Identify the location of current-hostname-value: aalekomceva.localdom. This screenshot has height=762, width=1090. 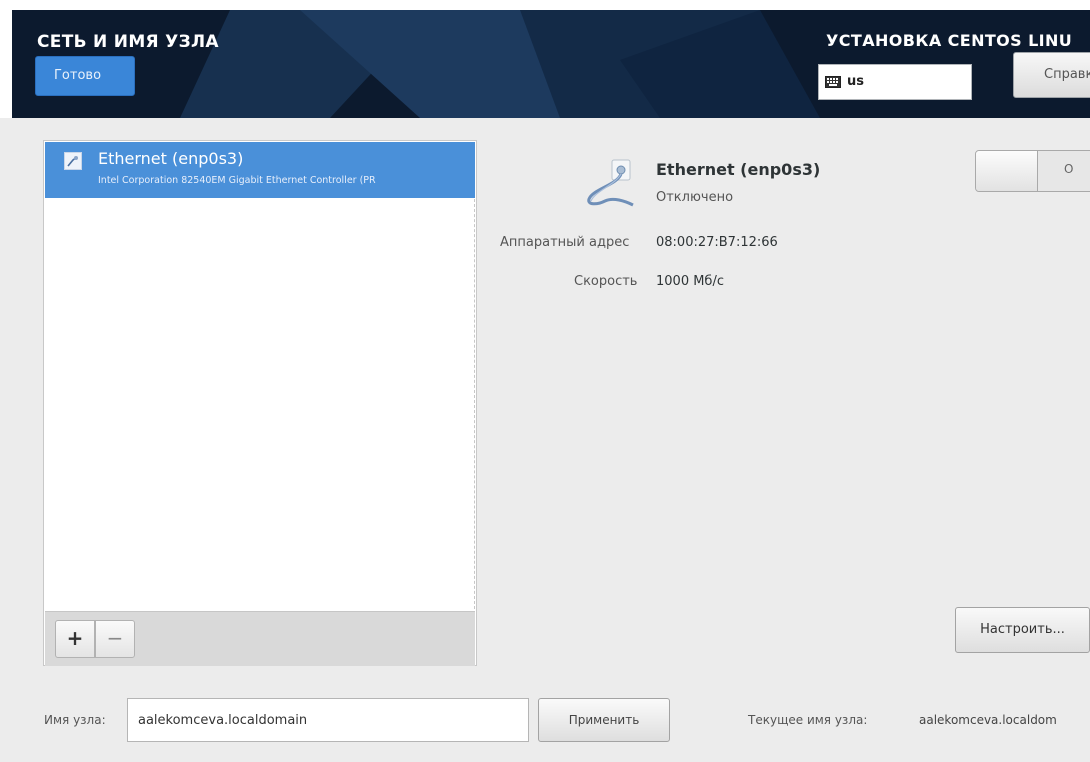
(988, 720).